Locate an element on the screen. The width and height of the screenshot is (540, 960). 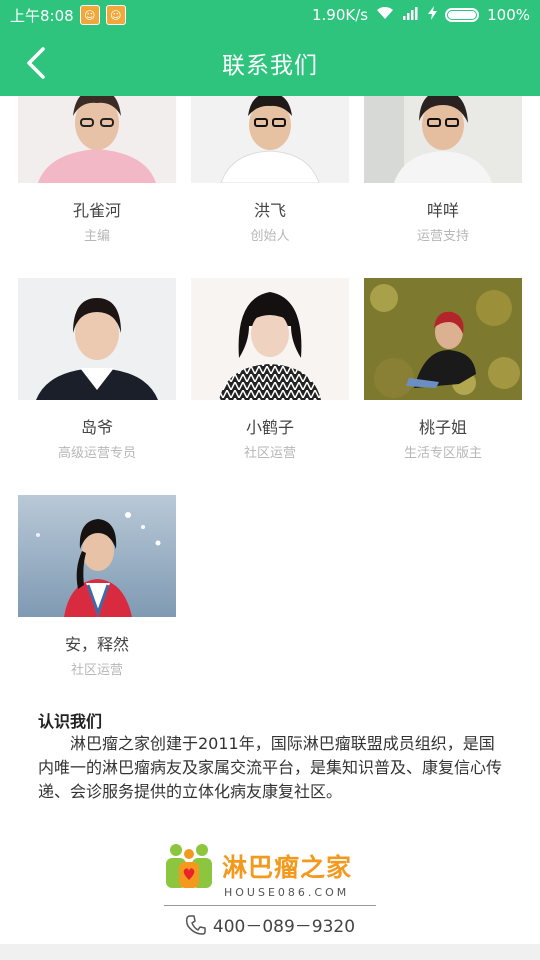
status-bar-right: 1.90K/s 100% is located at coordinates (421, 15).